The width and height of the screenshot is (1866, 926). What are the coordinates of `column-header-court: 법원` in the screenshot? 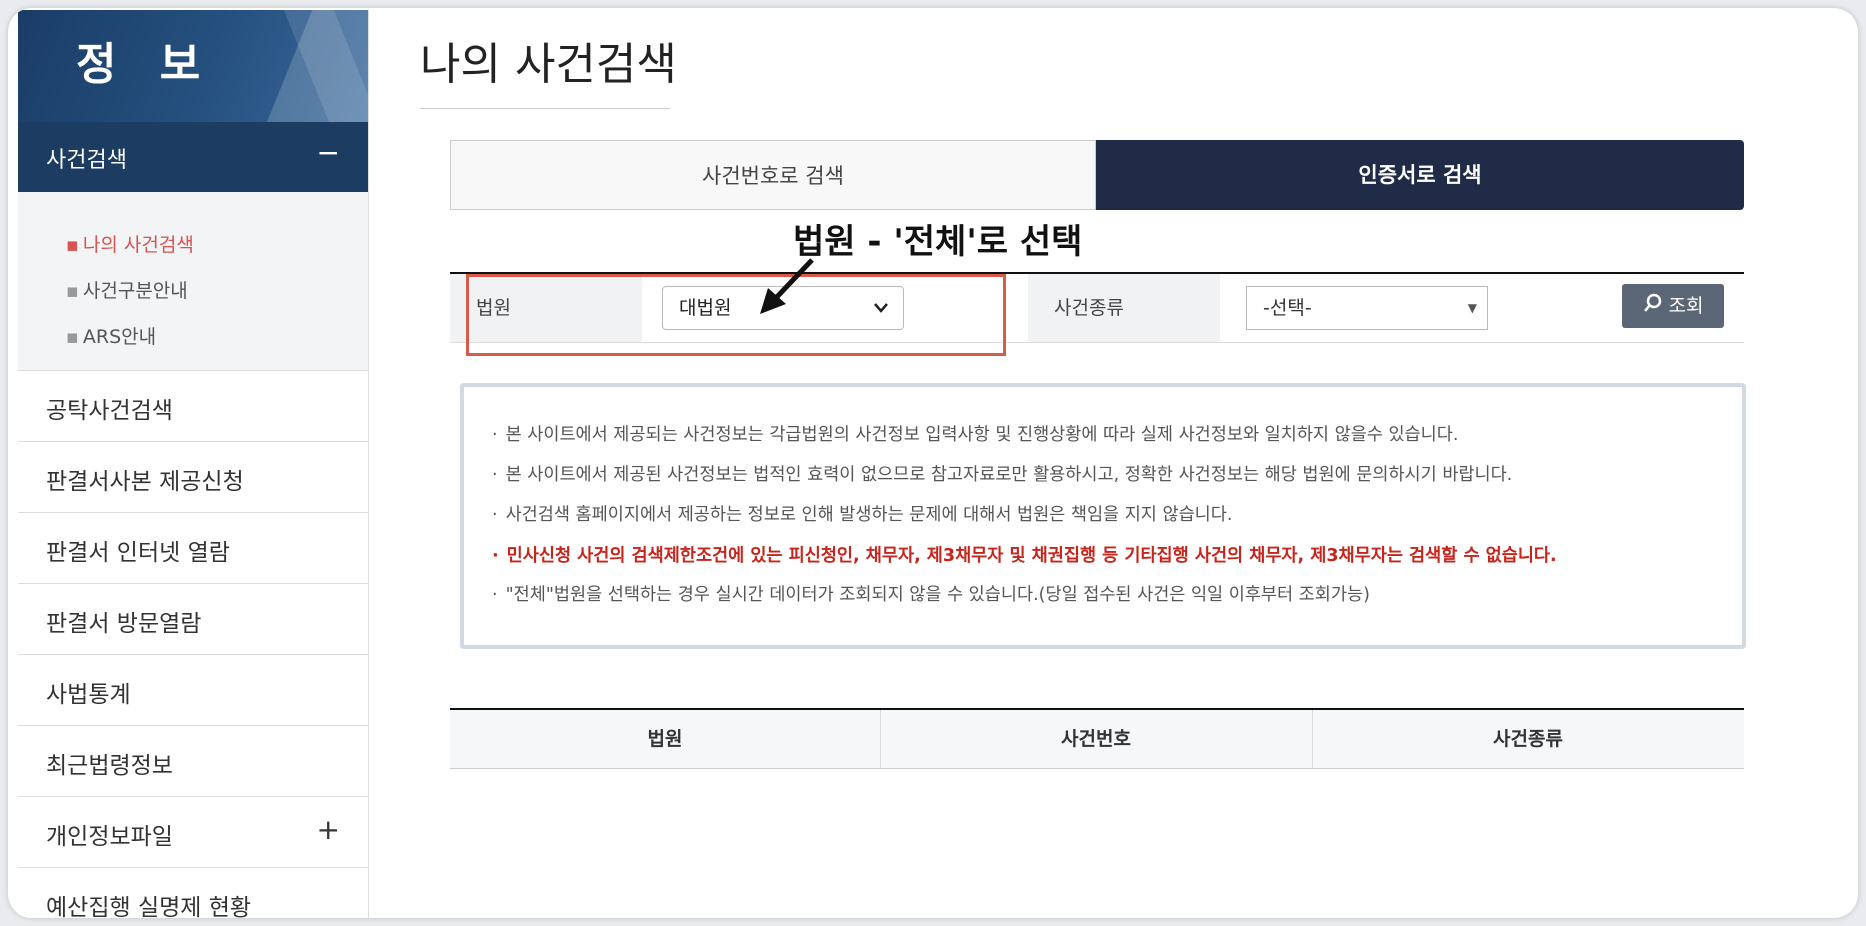 It's located at (665, 739).